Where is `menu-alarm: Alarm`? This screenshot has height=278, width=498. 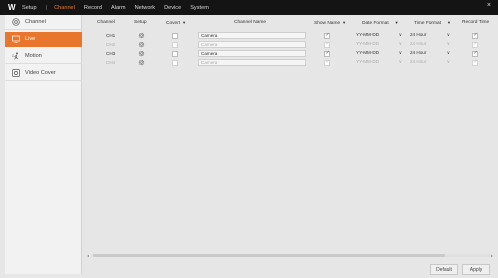 menu-alarm: Alarm is located at coordinates (118, 8).